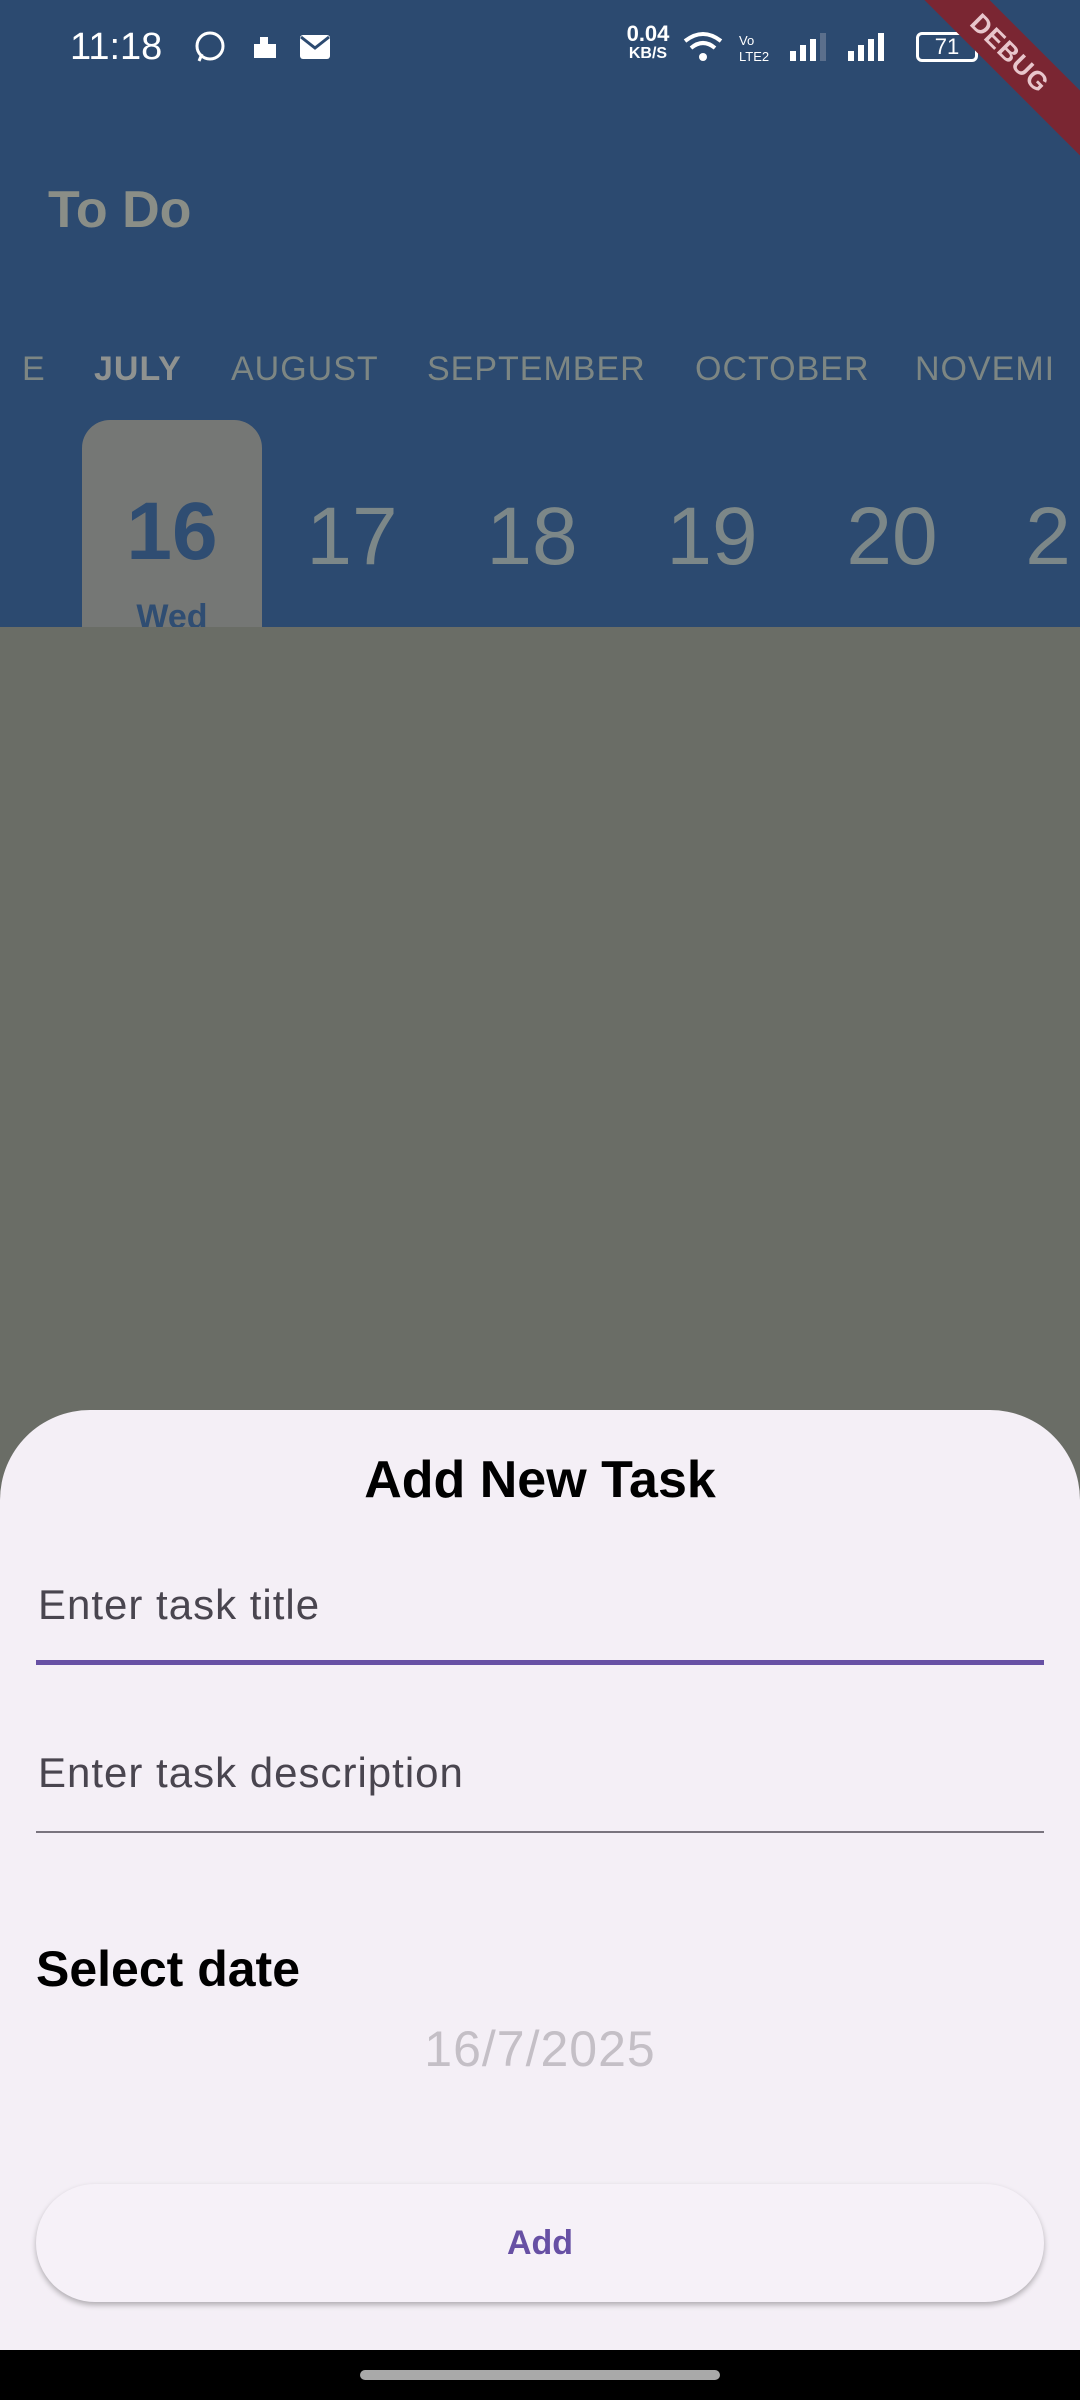 The image size is (1080, 2400). I want to click on task-description-underline, so click(540, 1832).